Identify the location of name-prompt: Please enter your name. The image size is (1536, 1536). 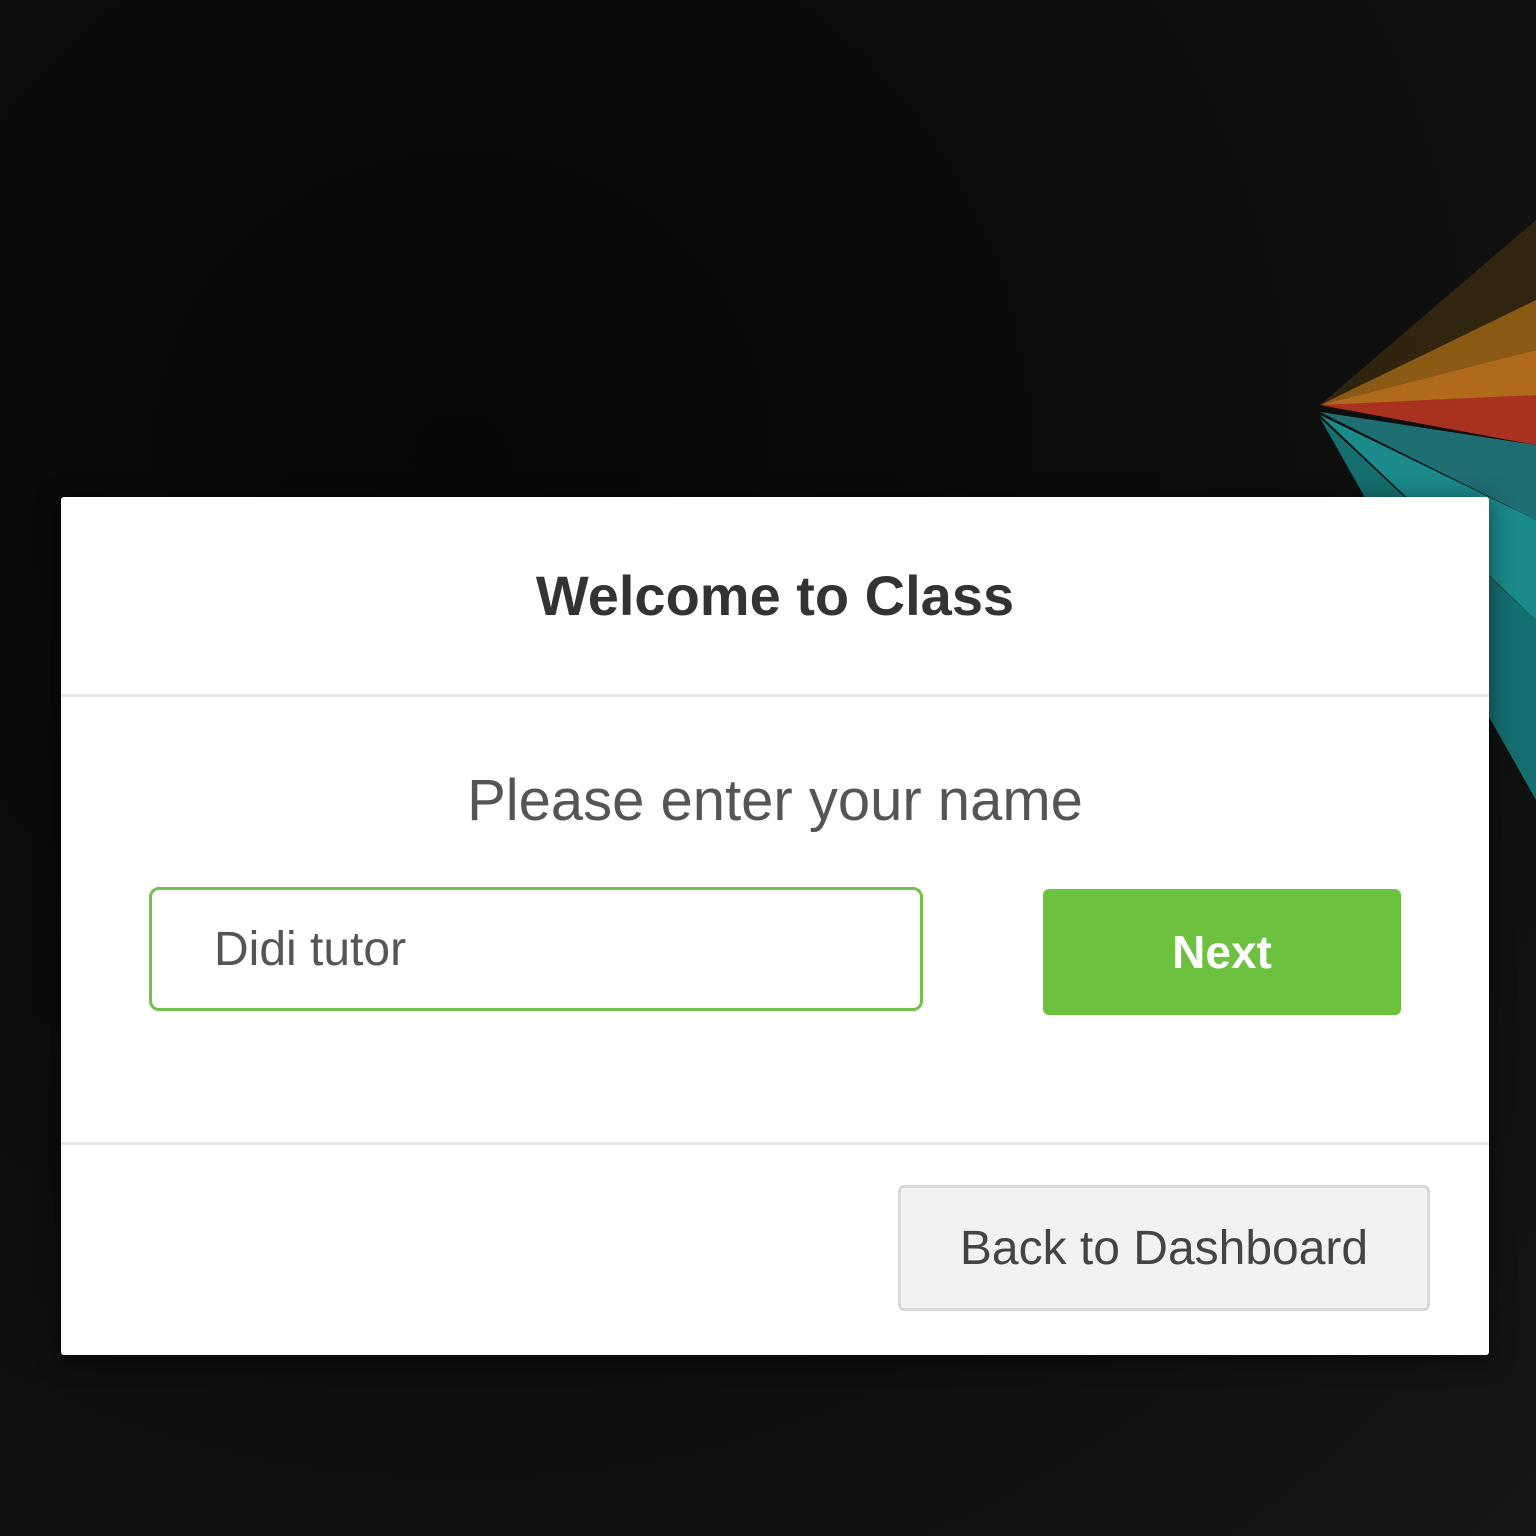
(775, 800).